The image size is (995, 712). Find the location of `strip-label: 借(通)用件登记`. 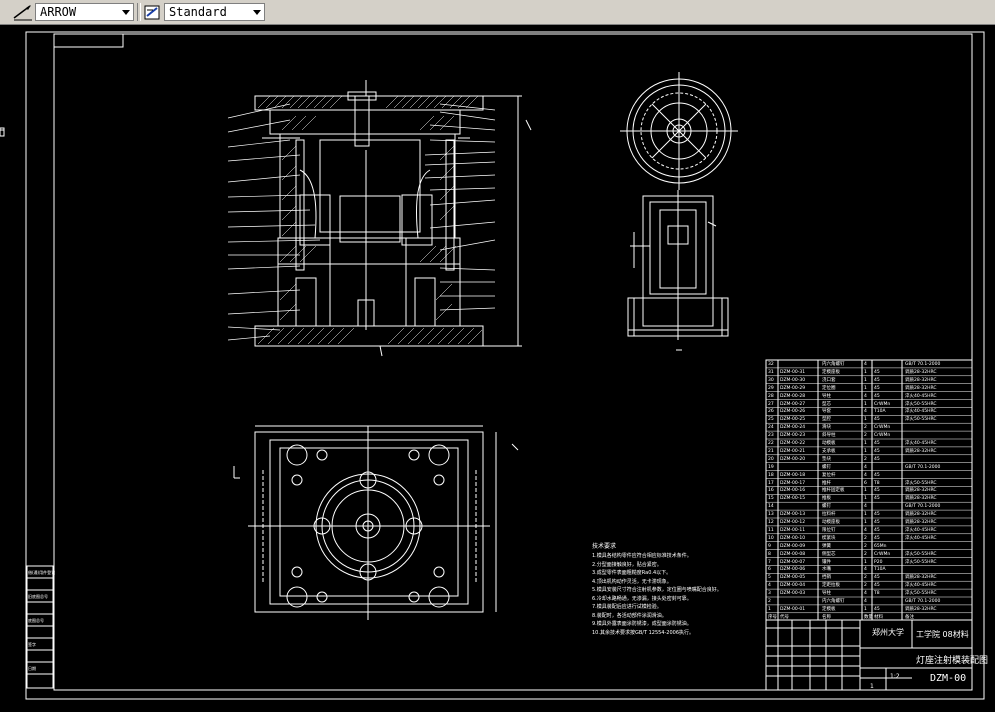

strip-label: 借(通)用件登记 is located at coordinates (42, 572).